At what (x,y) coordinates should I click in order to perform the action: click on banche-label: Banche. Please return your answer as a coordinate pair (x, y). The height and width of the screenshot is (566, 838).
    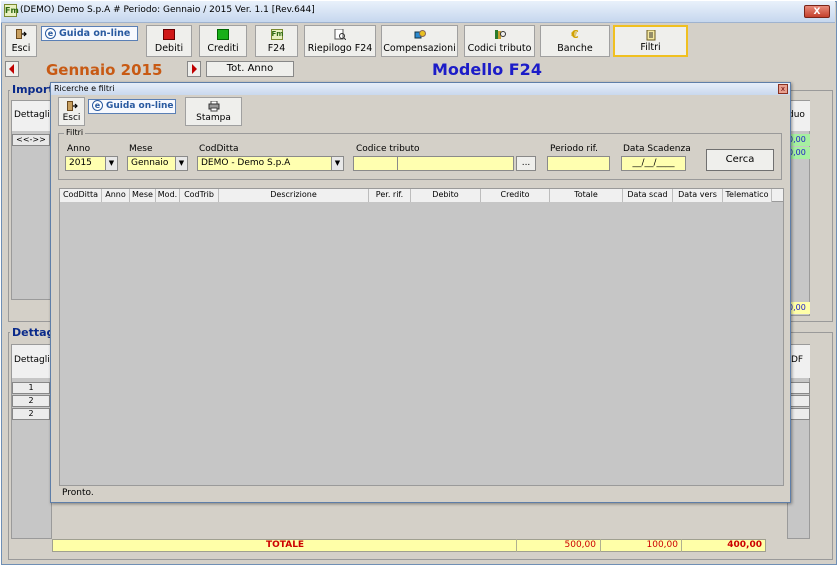
    Looking at the image, I should click on (575, 48).